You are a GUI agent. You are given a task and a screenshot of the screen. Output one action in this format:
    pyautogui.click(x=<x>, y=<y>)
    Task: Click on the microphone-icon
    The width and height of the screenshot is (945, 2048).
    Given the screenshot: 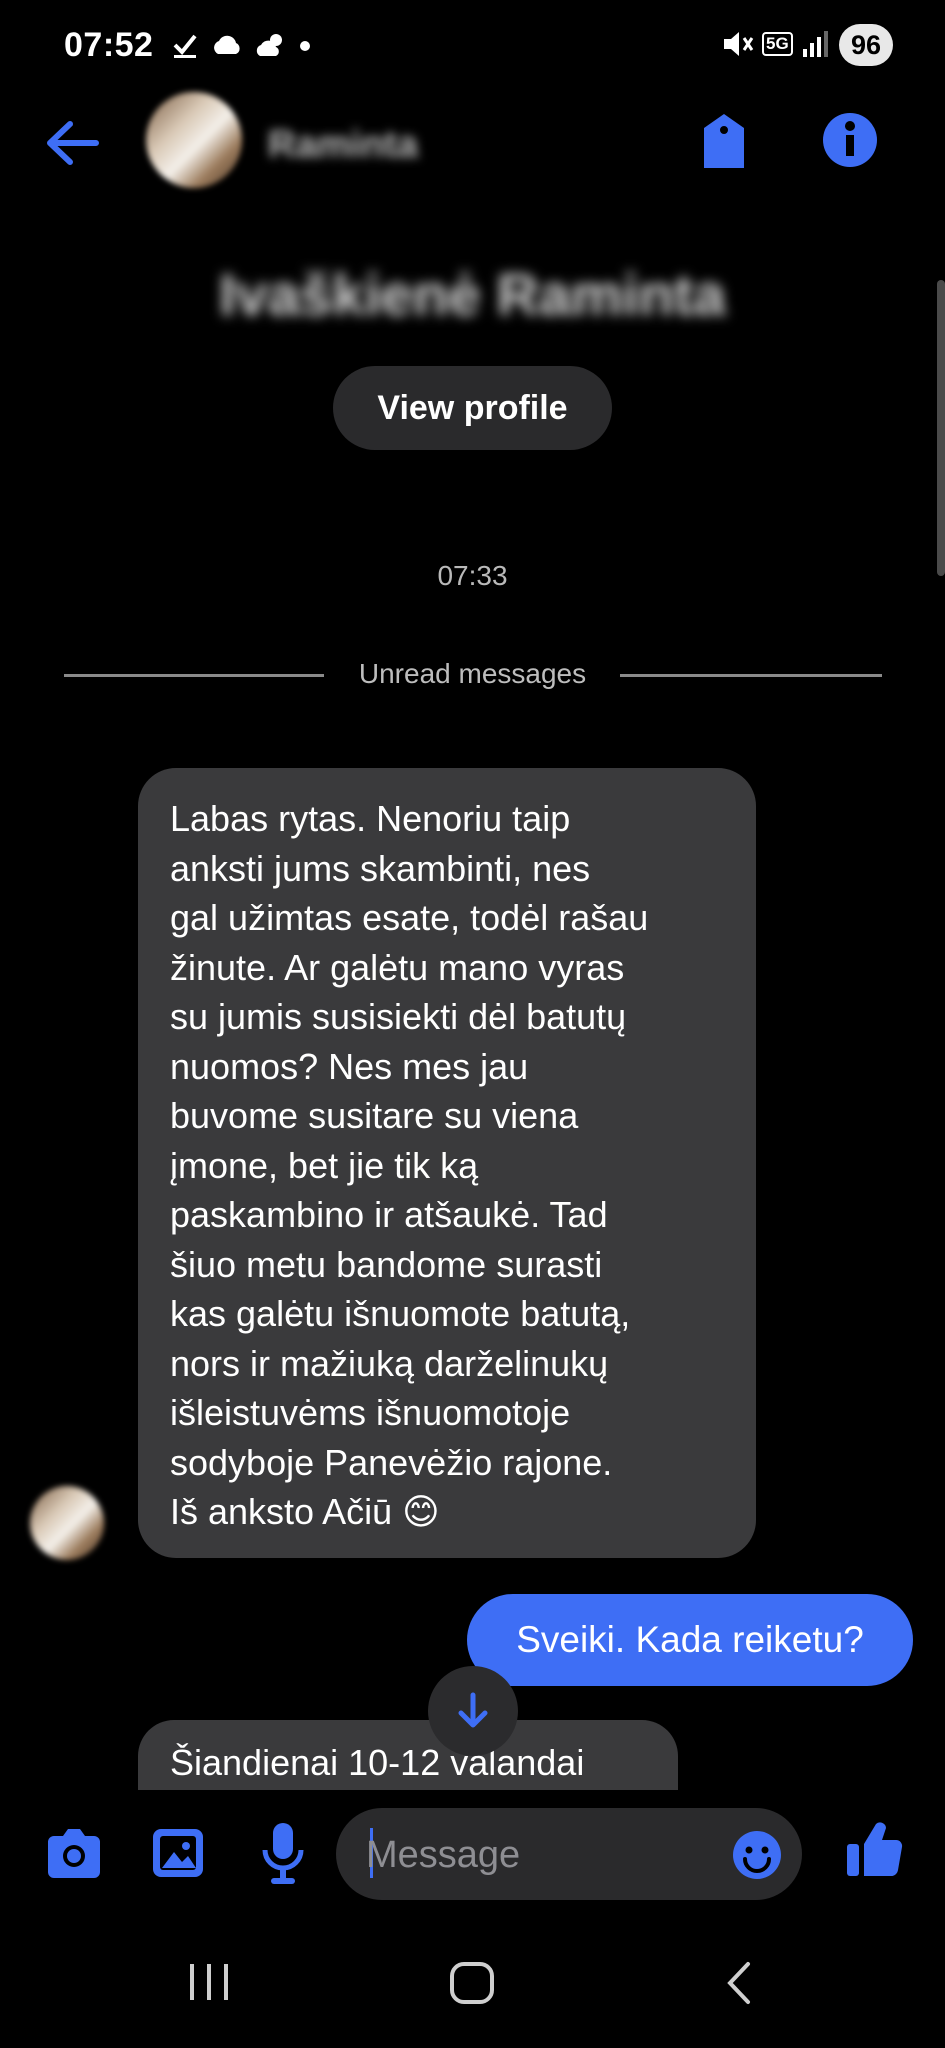 What is the action you would take?
    pyautogui.click(x=283, y=1853)
    